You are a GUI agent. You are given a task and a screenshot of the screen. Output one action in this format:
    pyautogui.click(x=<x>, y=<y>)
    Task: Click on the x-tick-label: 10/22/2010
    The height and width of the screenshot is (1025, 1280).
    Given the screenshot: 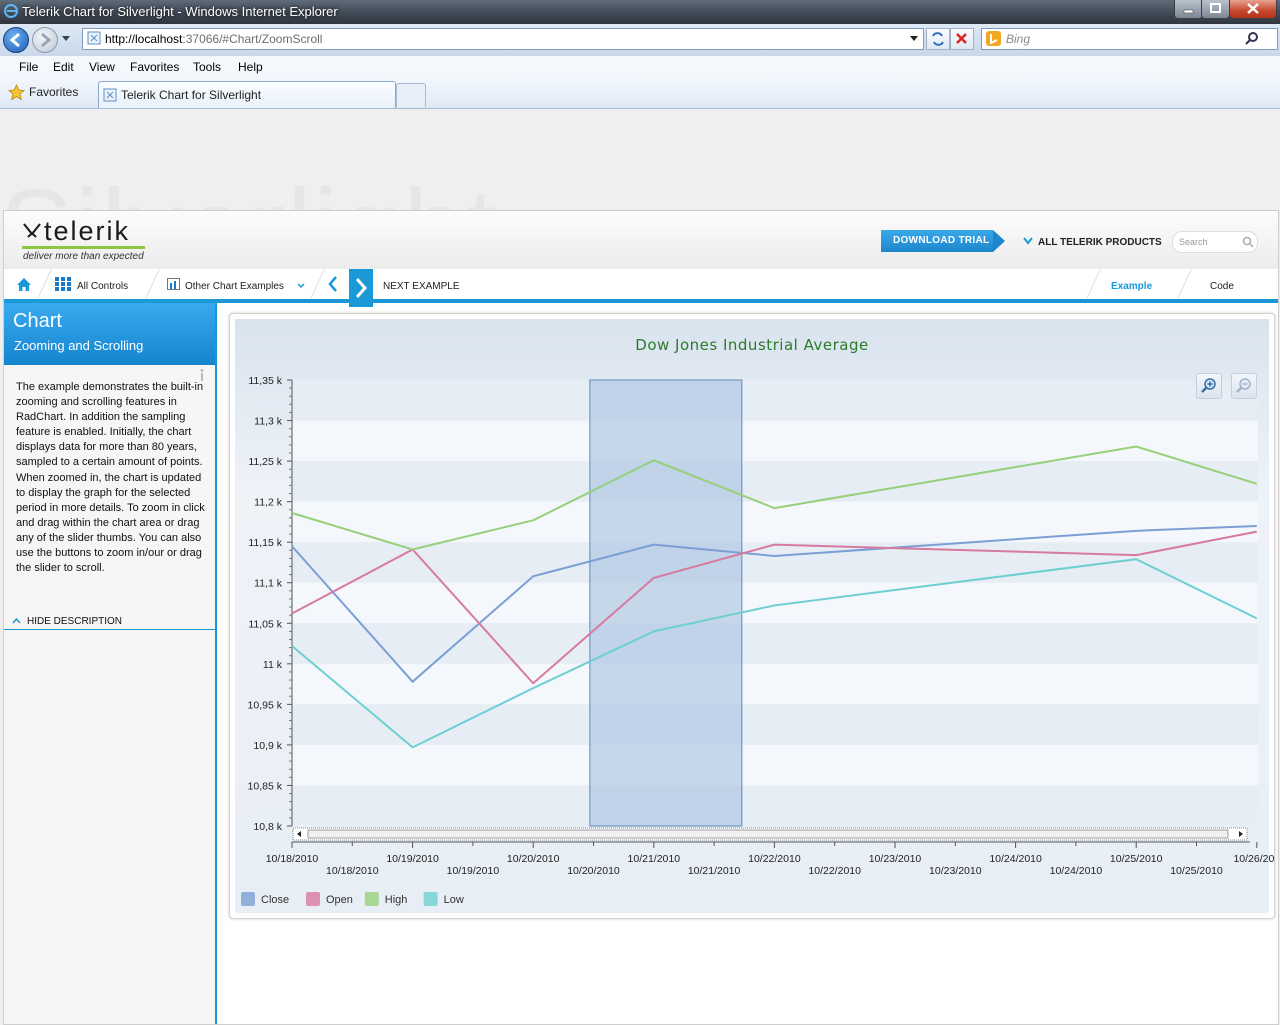 What is the action you would take?
    pyautogui.click(x=834, y=871)
    